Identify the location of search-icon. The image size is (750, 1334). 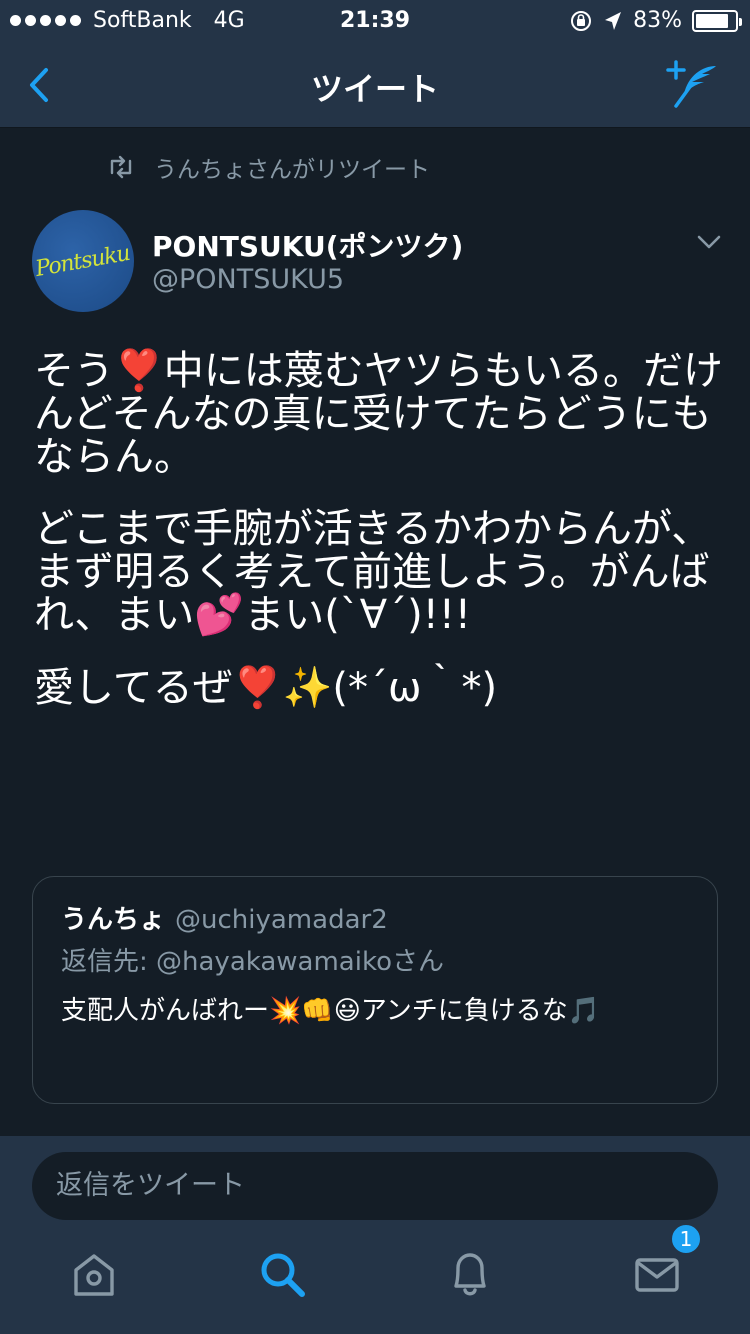
(282, 1274).